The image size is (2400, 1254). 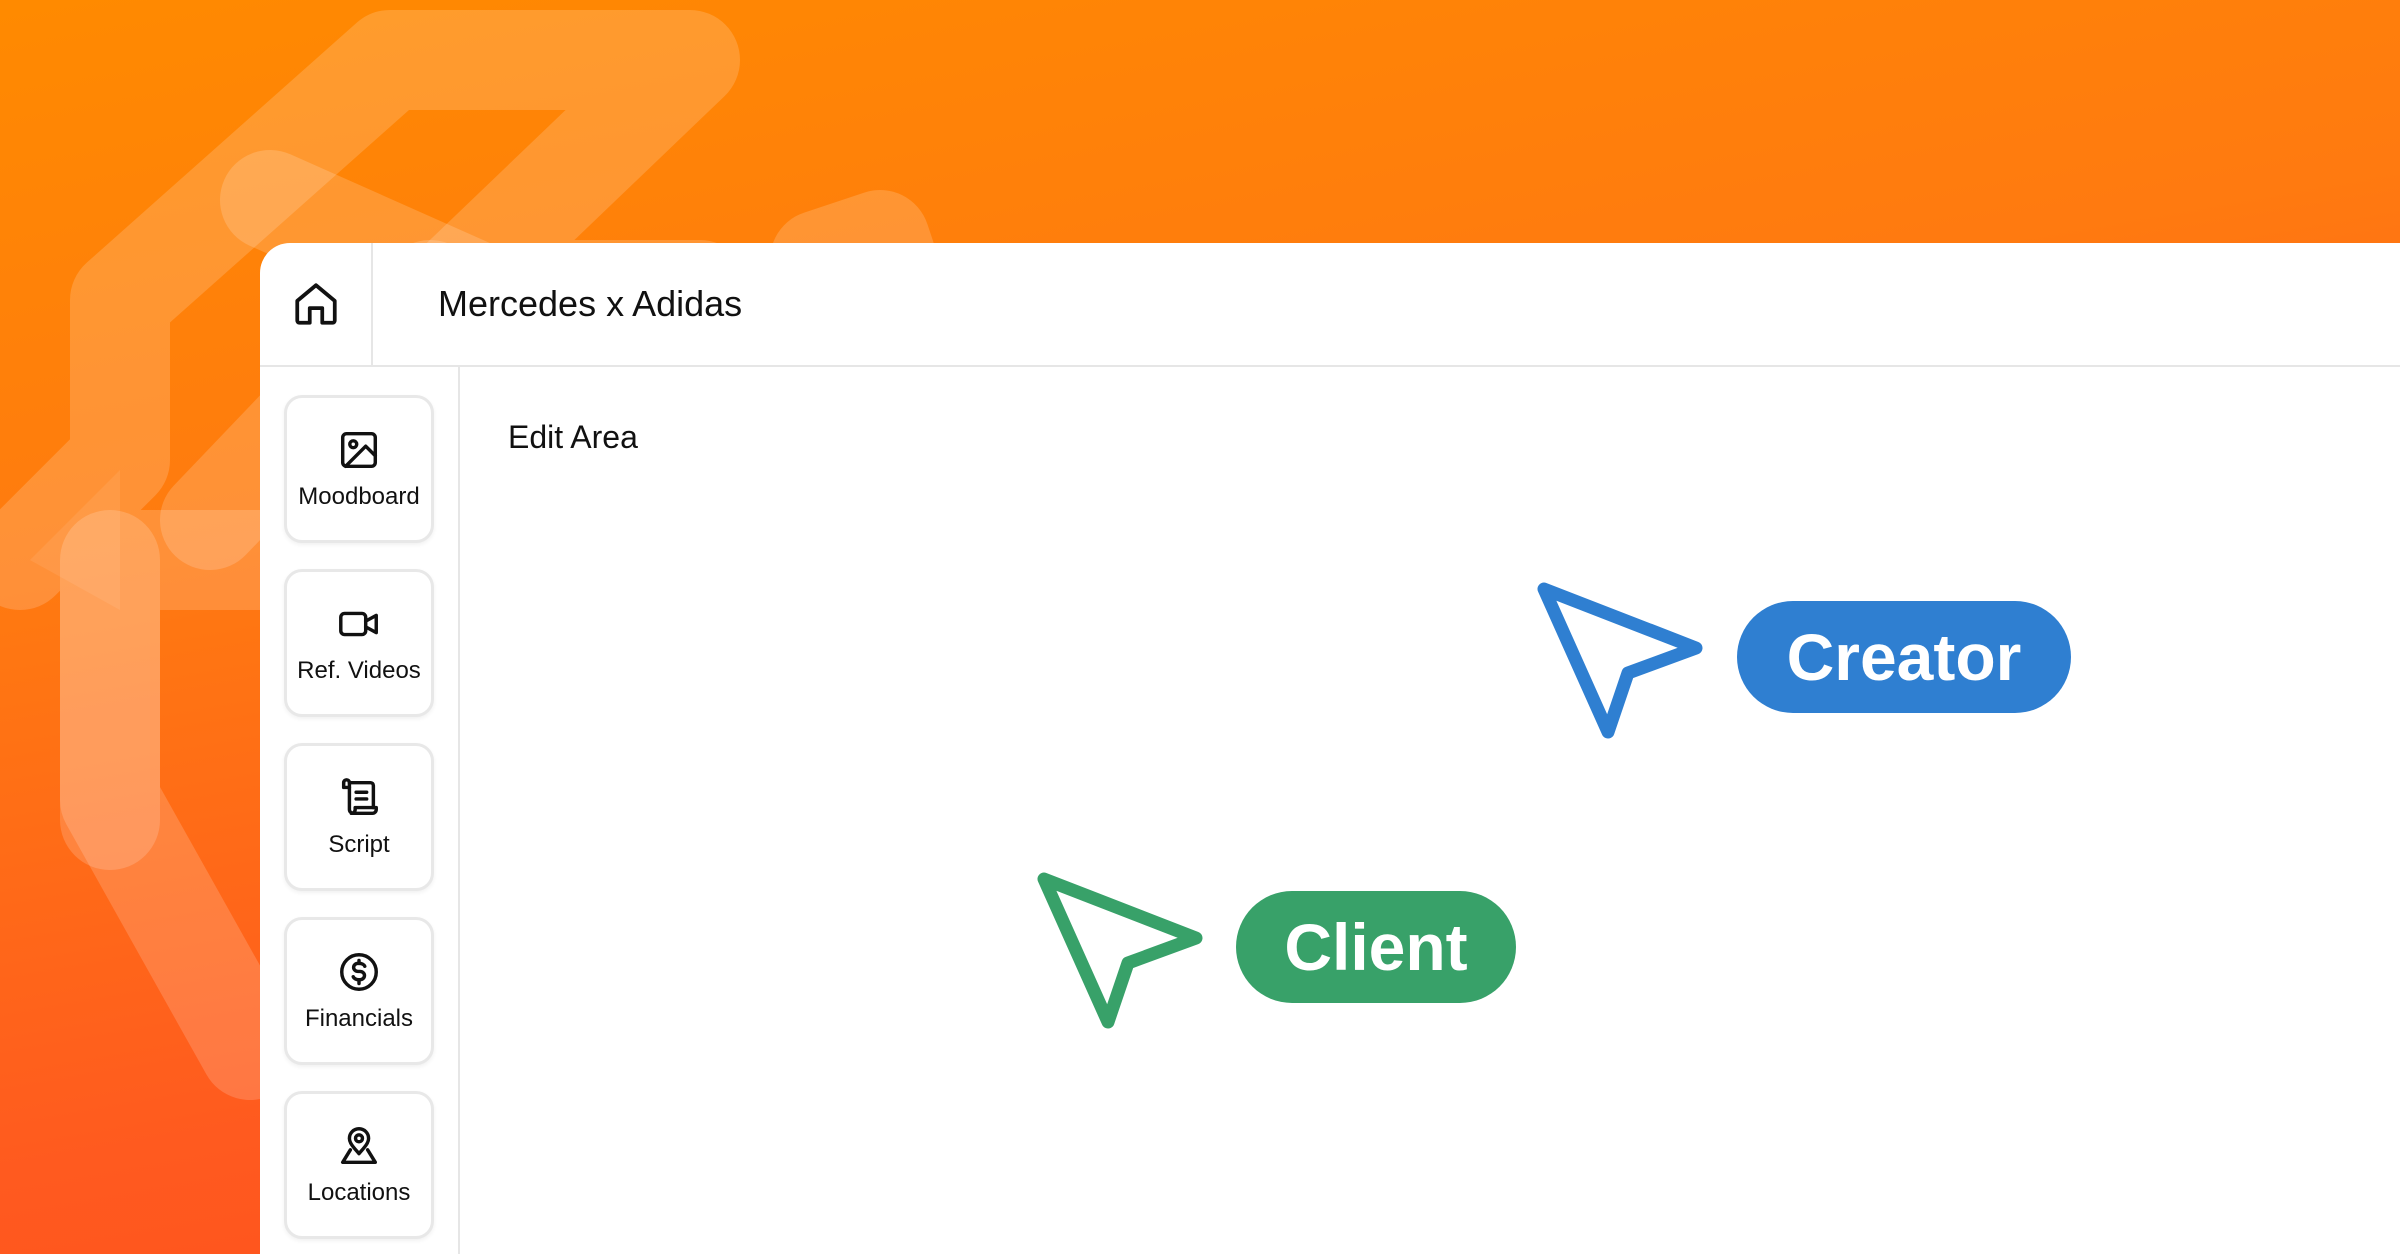 I want to click on sidebar-item-label: Ref. Videos, so click(x=359, y=670).